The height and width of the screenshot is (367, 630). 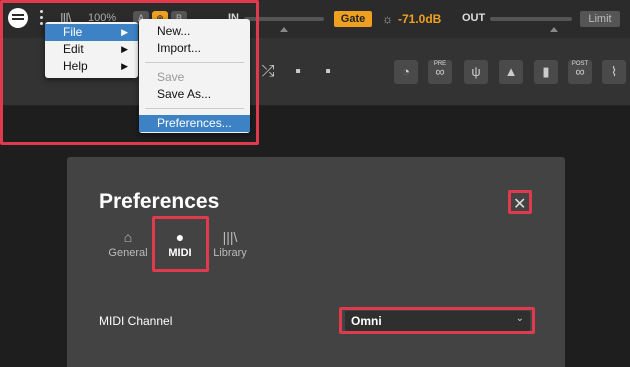 I want to click on midi-tab-highlight-box, so click(x=180, y=244).